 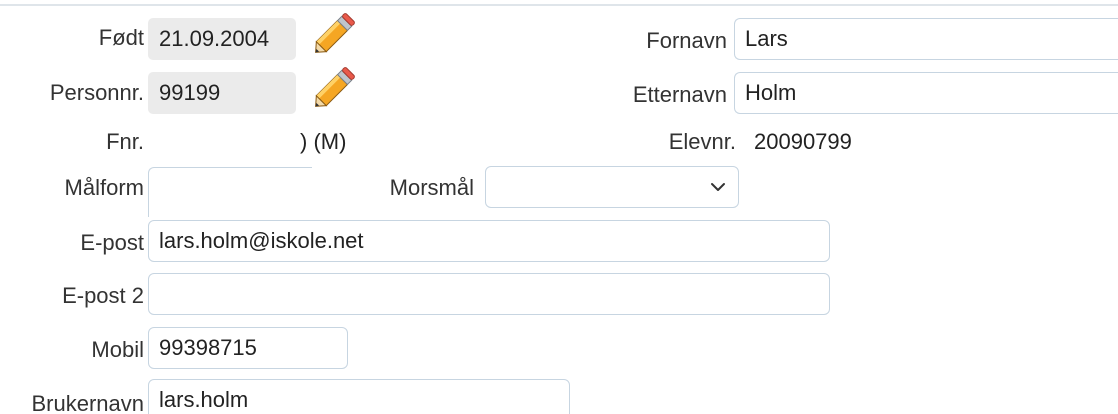 I want to click on elevnr-value: 20090799, so click(x=803, y=141).